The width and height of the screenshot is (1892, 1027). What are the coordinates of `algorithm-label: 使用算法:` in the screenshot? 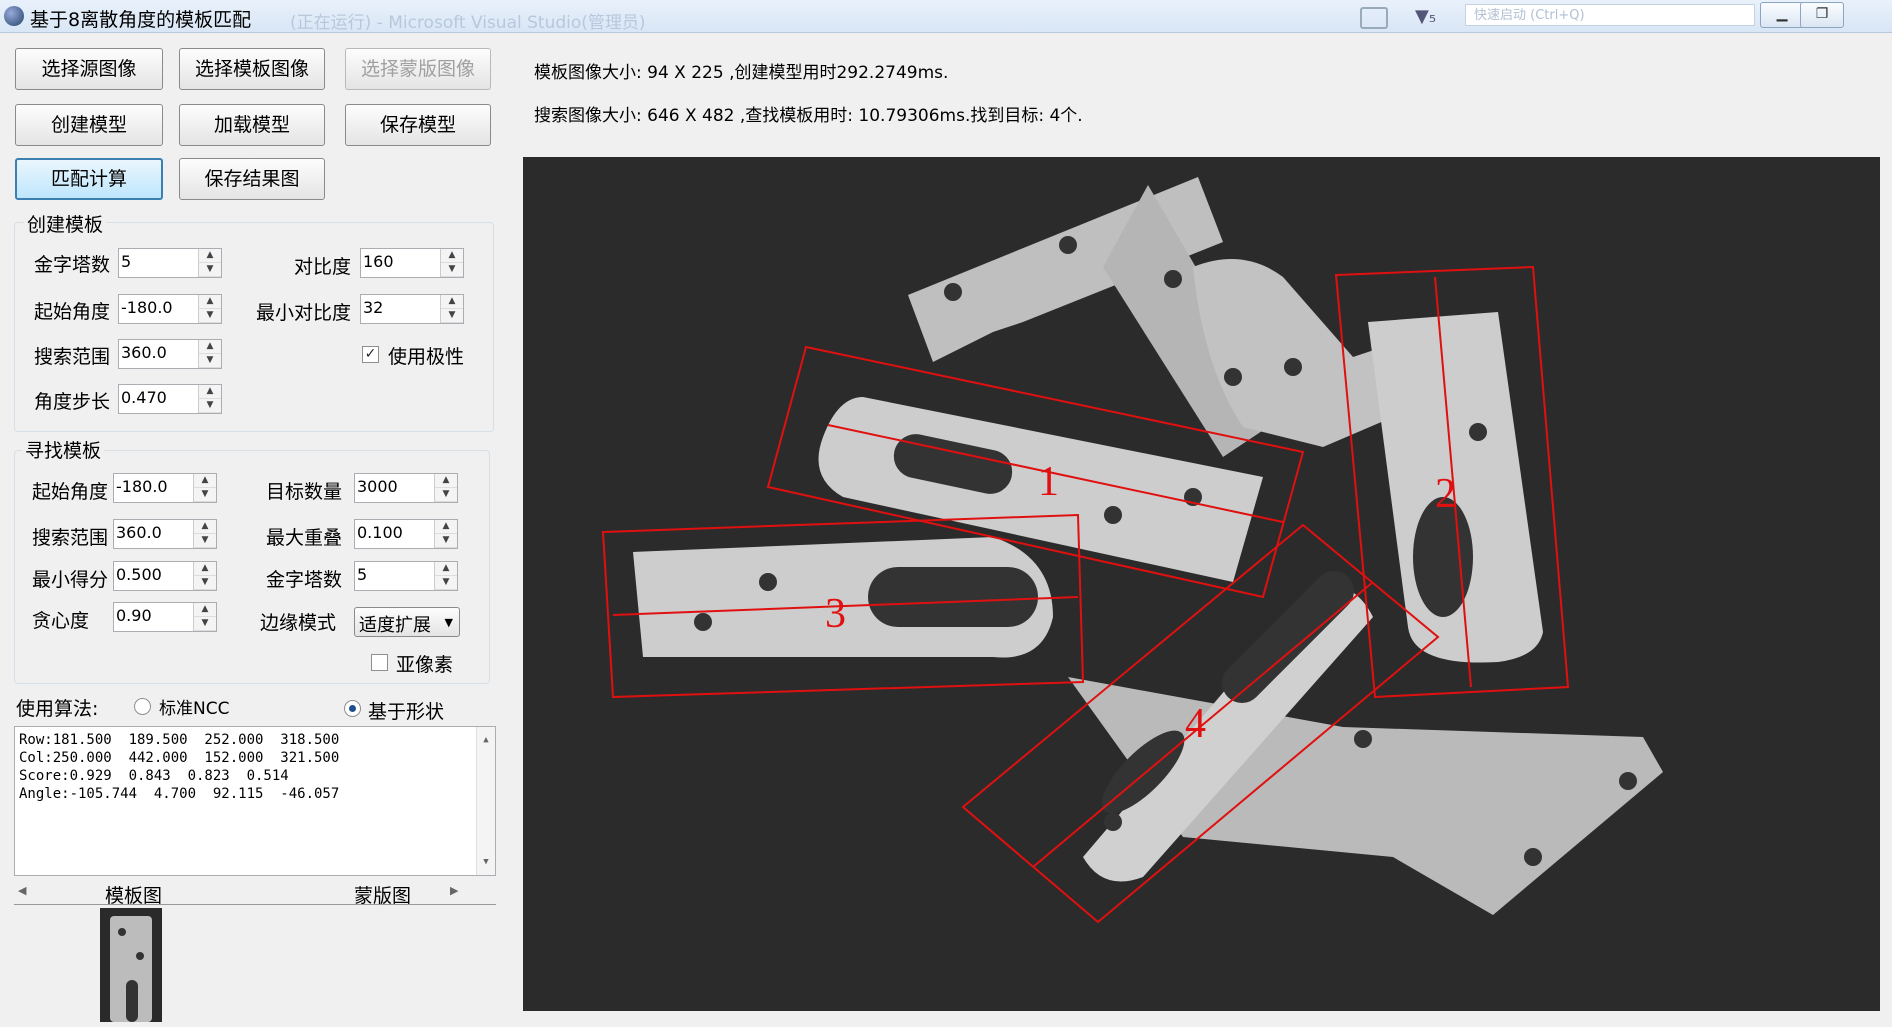 It's located at (57, 709).